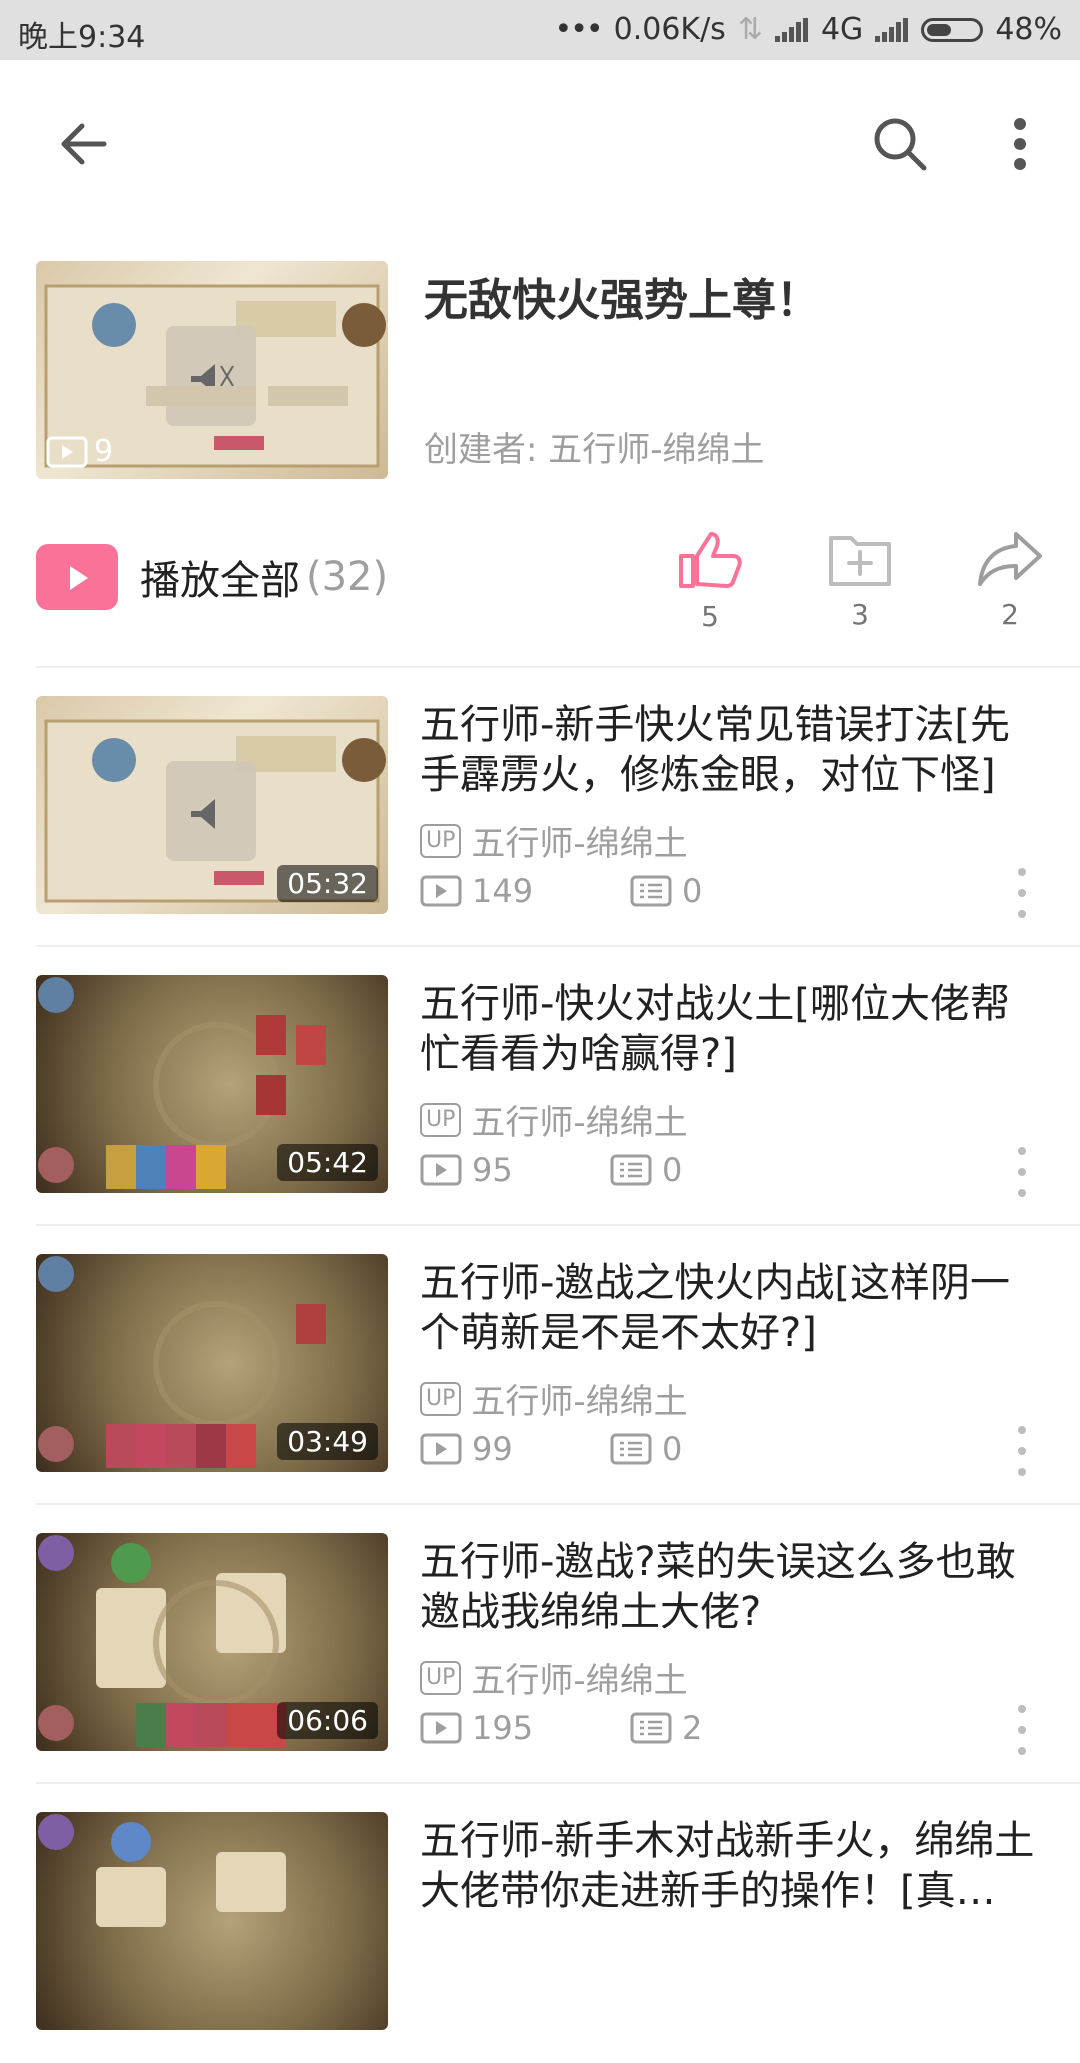 The width and height of the screenshot is (1080, 2063). What do you see at coordinates (710, 560) in the screenshot?
I see `thumb-up-icon` at bounding box center [710, 560].